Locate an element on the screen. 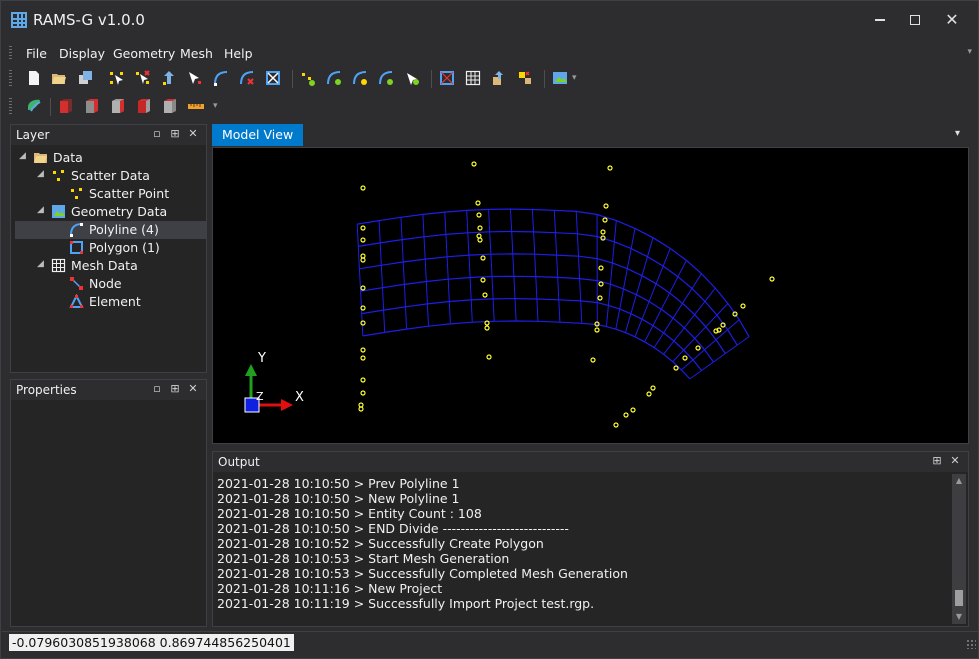 Image resolution: width=979 pixels, height=659 pixels. view-back-icon is located at coordinates (92, 106).